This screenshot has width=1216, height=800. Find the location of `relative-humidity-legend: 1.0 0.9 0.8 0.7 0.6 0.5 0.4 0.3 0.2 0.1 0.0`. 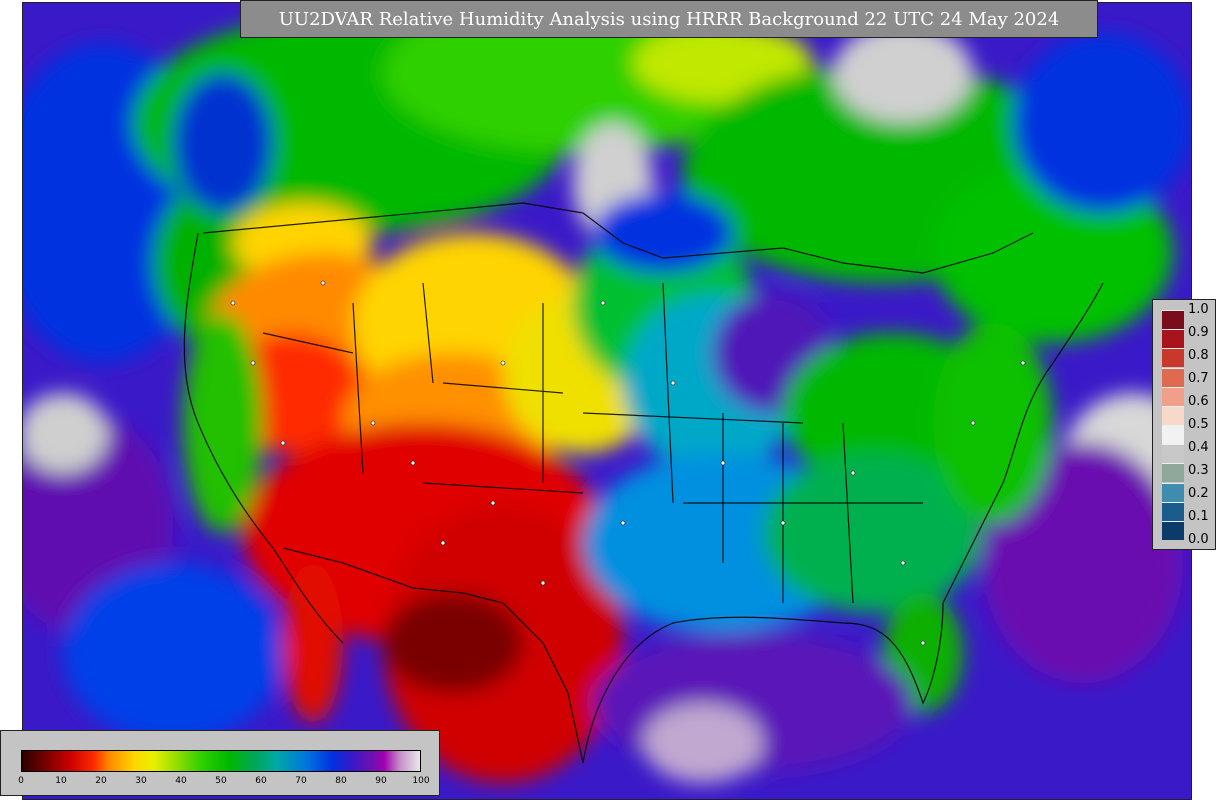

relative-humidity-legend: 1.0 0.9 0.8 0.7 0.6 0.5 0.4 0.3 0.2 0.1 0.0 is located at coordinates (1184, 424).